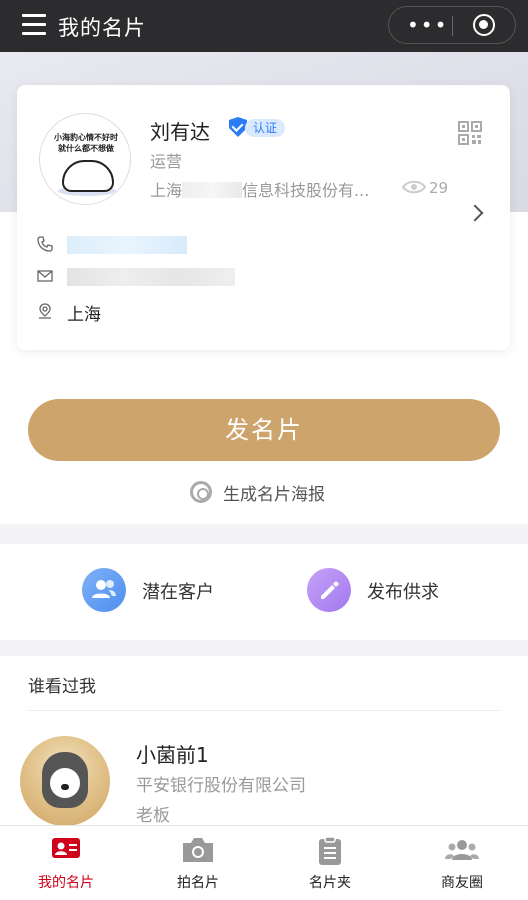 This screenshot has width=528, height=900. I want to click on tab-card-holder: 名片夹, so click(330, 863).